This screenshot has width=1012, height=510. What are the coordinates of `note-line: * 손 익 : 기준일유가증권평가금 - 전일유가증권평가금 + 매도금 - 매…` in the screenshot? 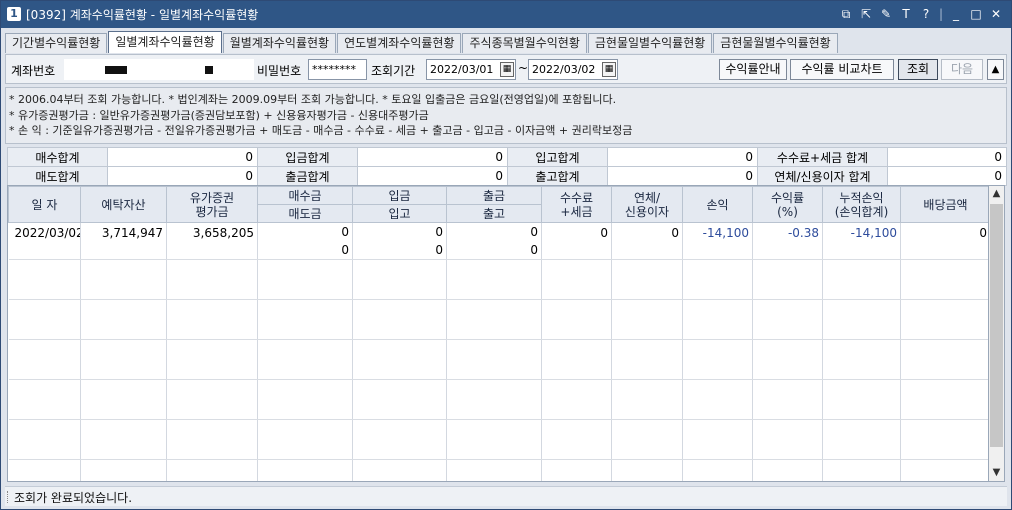 It's located at (321, 130).